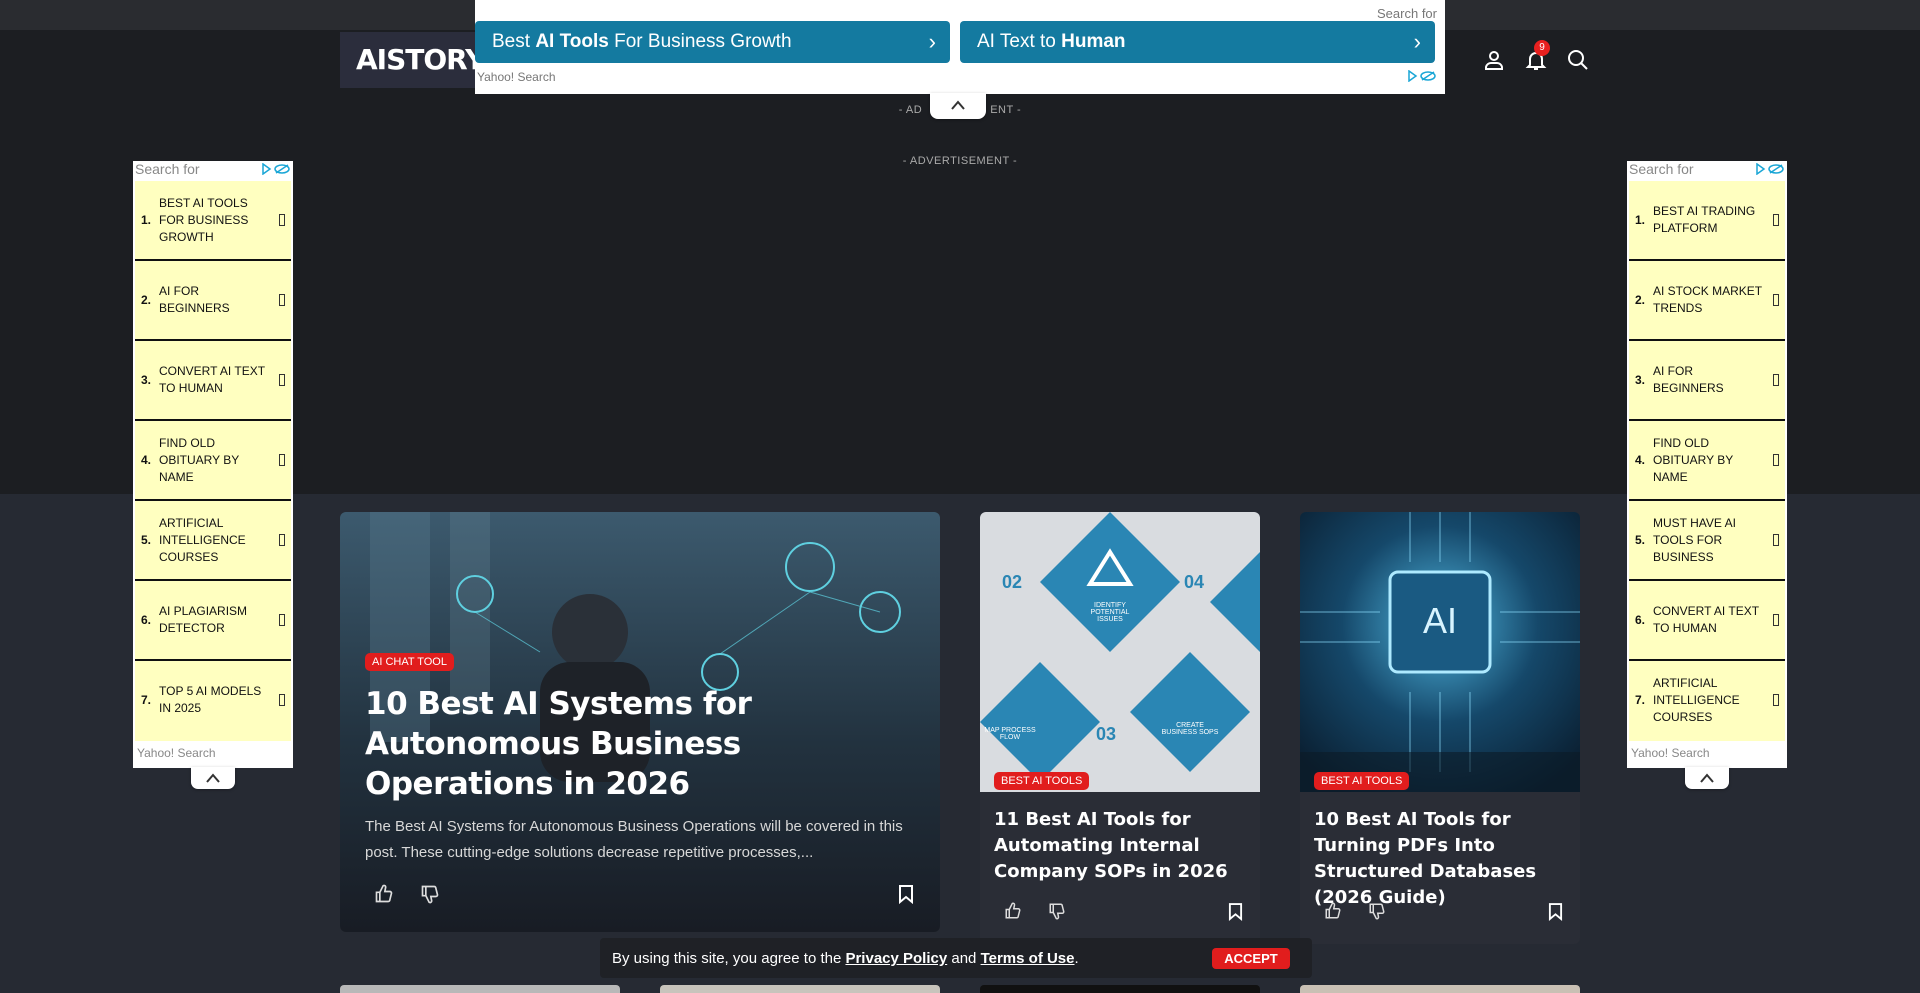 The height and width of the screenshot is (993, 1920). I want to click on ad-link-item: 1. Best AI Trading Platform, so click(1707, 221).